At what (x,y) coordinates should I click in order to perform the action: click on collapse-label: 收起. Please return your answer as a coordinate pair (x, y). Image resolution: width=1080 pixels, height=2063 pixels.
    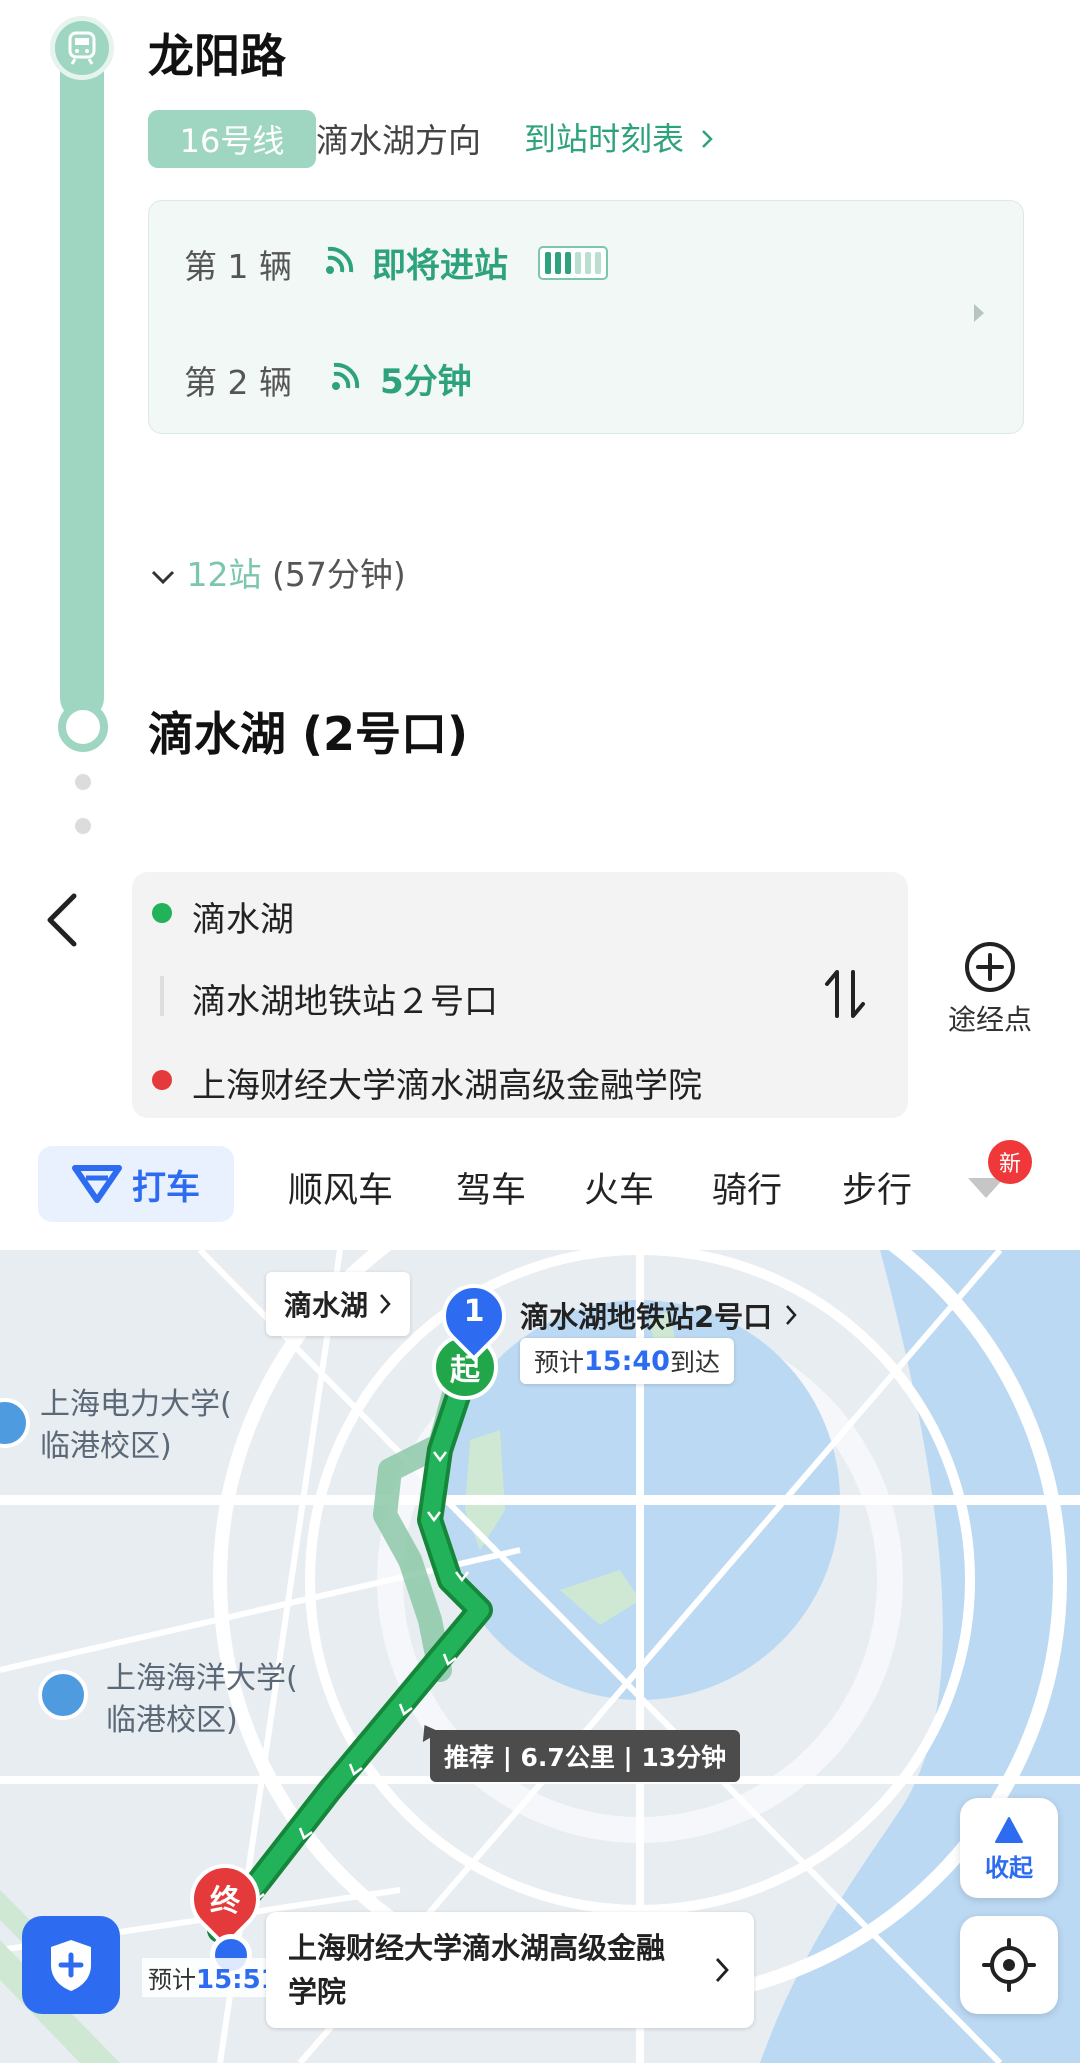
    Looking at the image, I should click on (1009, 1868).